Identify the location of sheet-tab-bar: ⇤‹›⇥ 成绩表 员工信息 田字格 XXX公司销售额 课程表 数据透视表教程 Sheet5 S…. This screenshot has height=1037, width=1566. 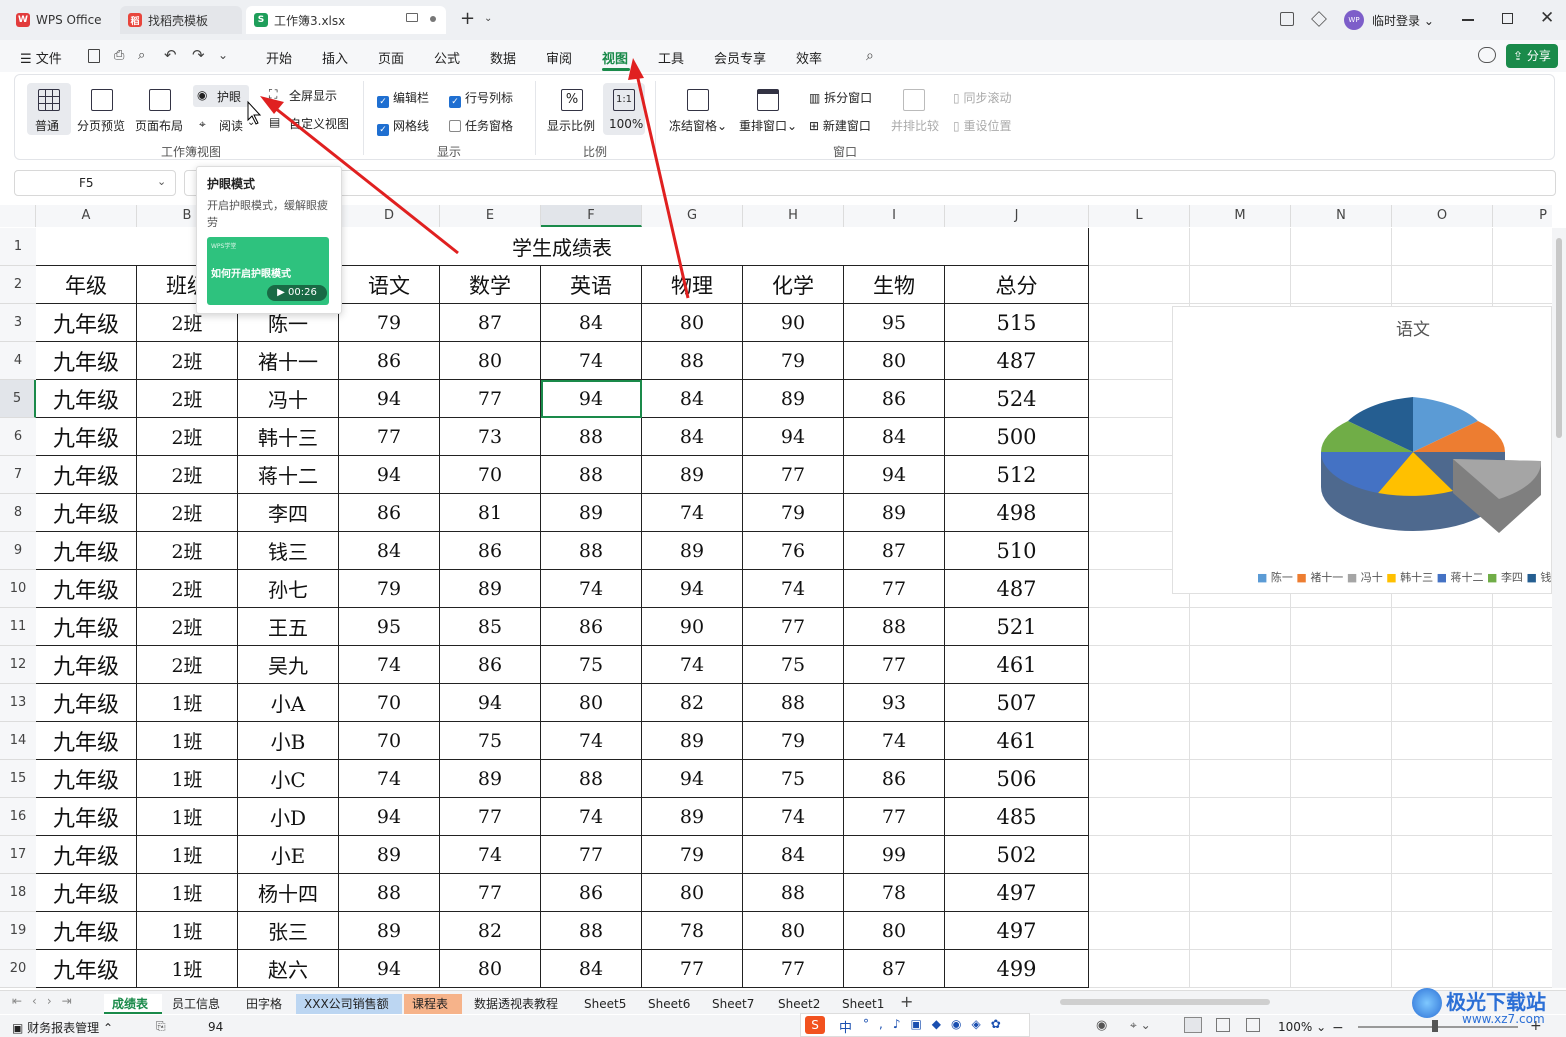
(783, 1002).